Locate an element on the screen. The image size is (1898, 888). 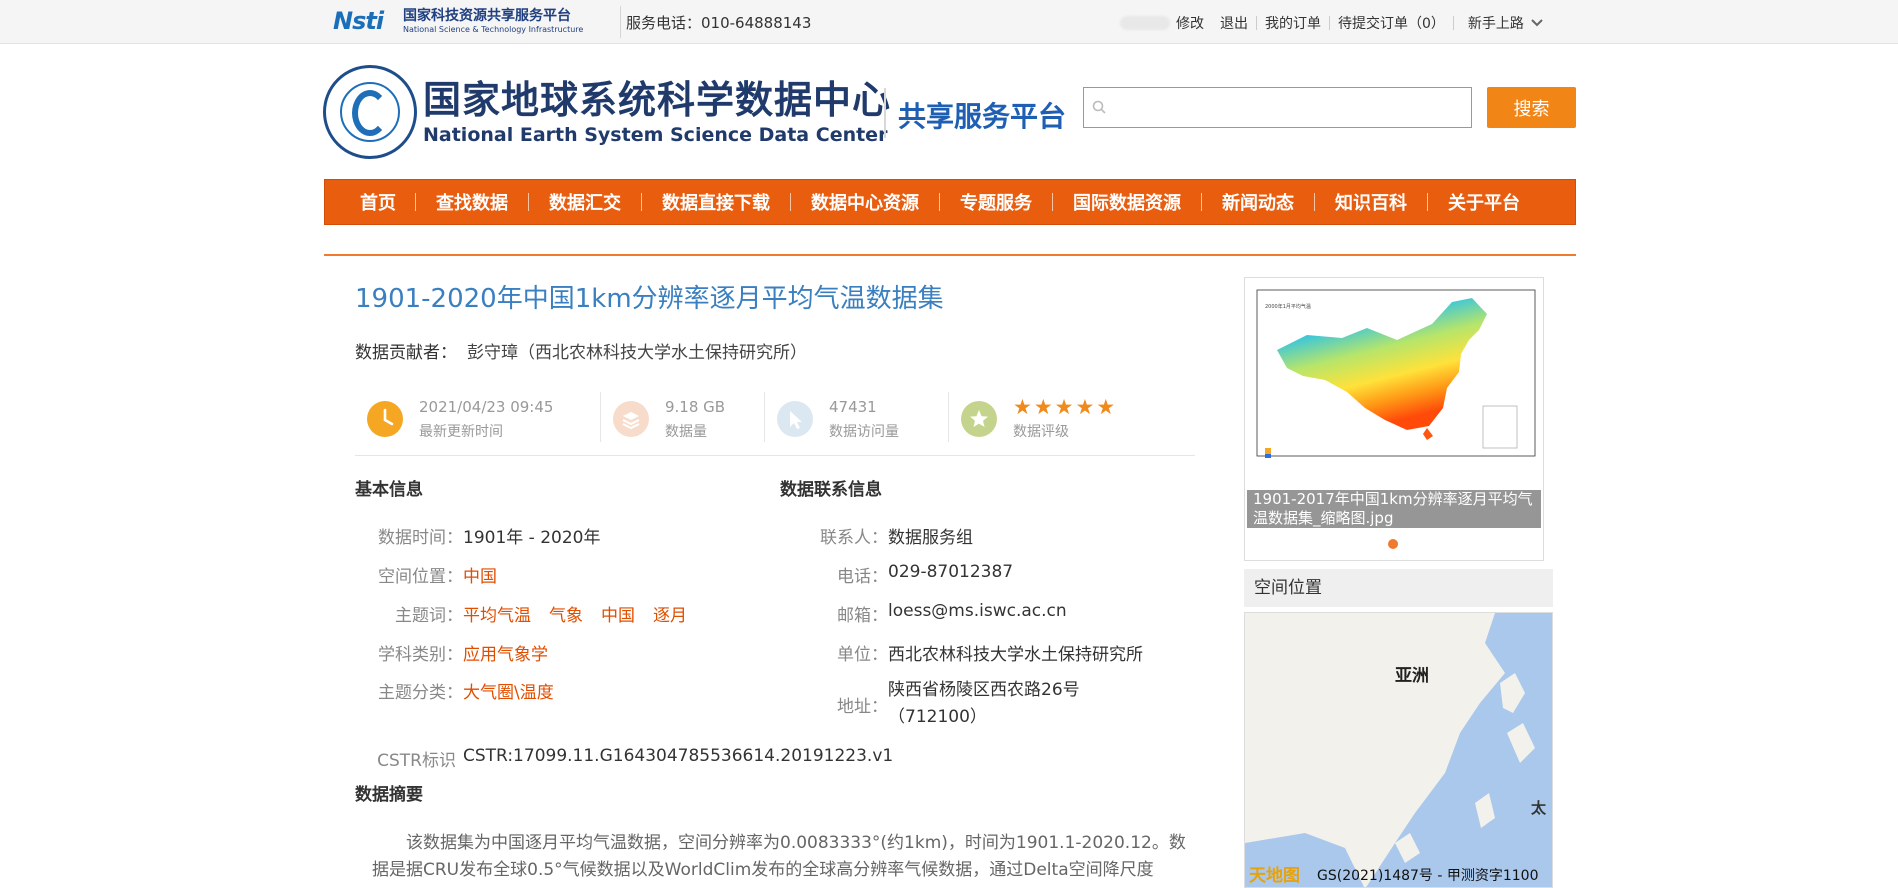
divider is located at coordinates (1453, 23).